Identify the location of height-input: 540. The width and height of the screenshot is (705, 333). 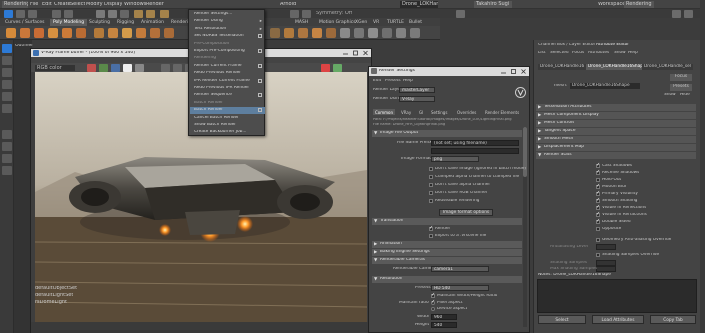
(444, 325).